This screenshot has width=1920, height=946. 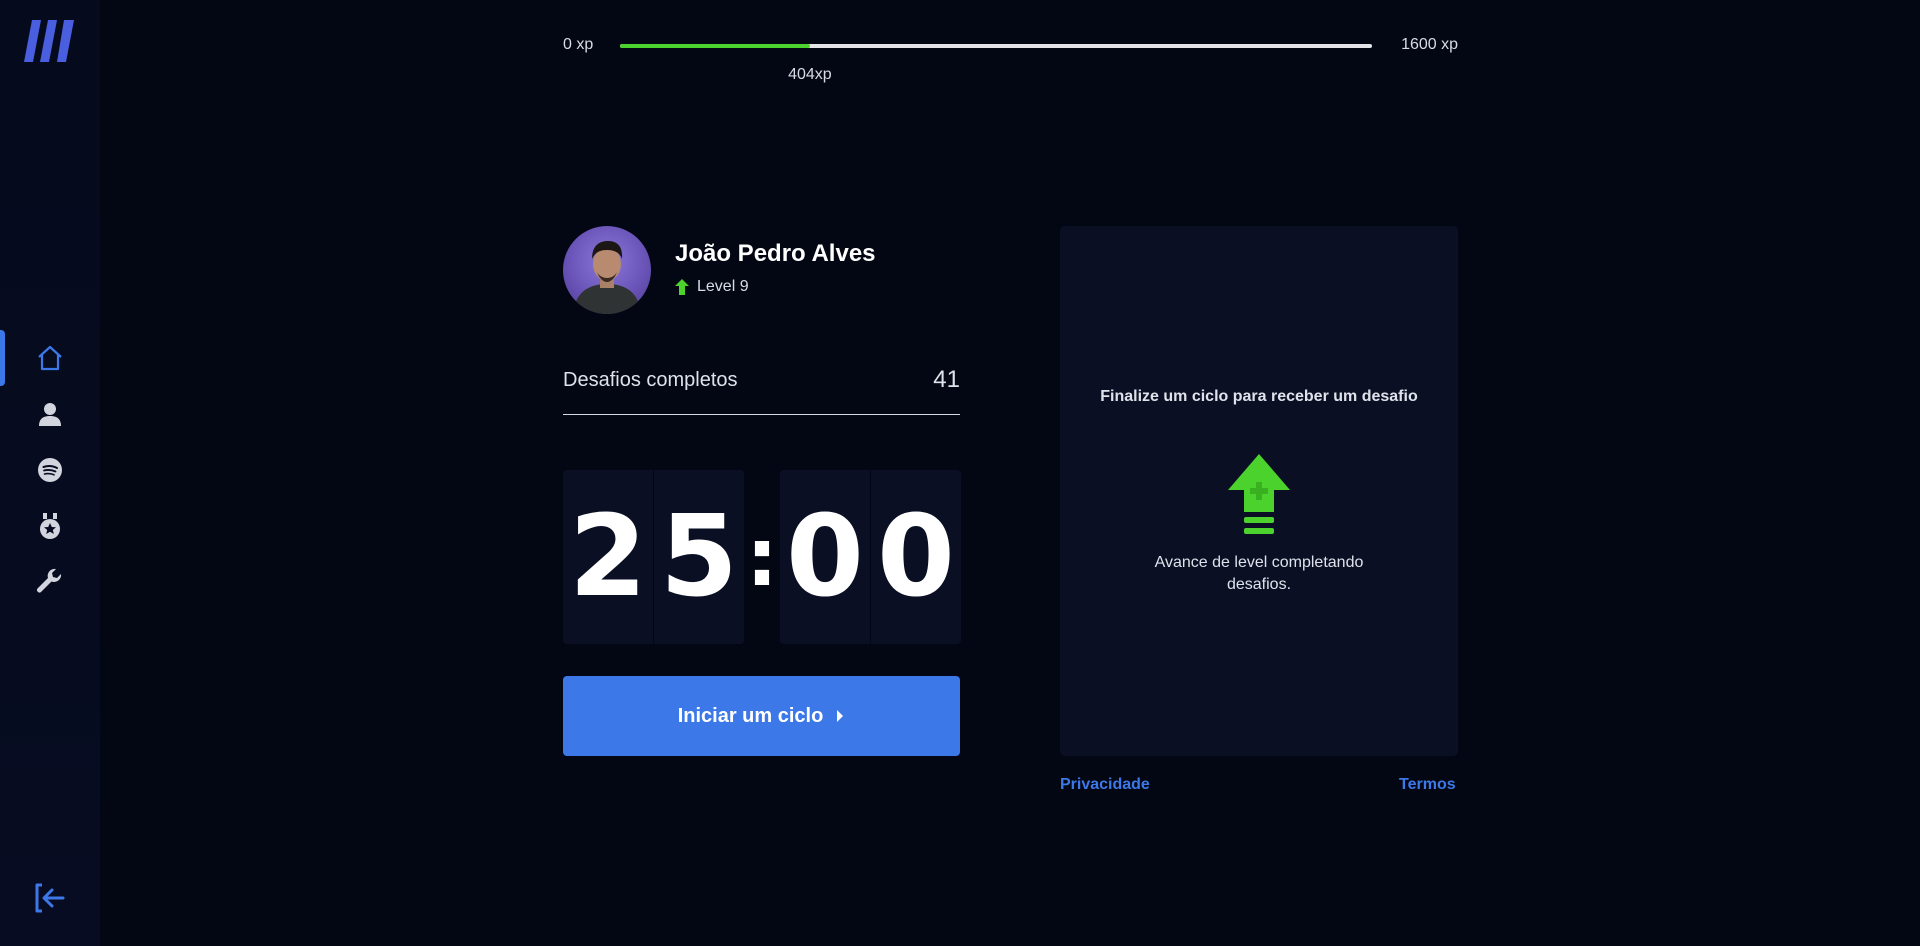 I want to click on timer-minute-digit: 2, so click(x=608, y=557).